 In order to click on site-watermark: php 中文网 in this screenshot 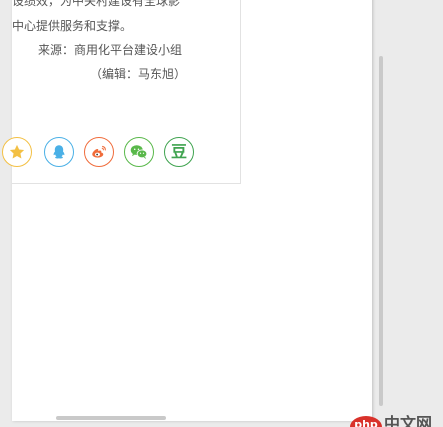, I will do `click(396, 420)`.